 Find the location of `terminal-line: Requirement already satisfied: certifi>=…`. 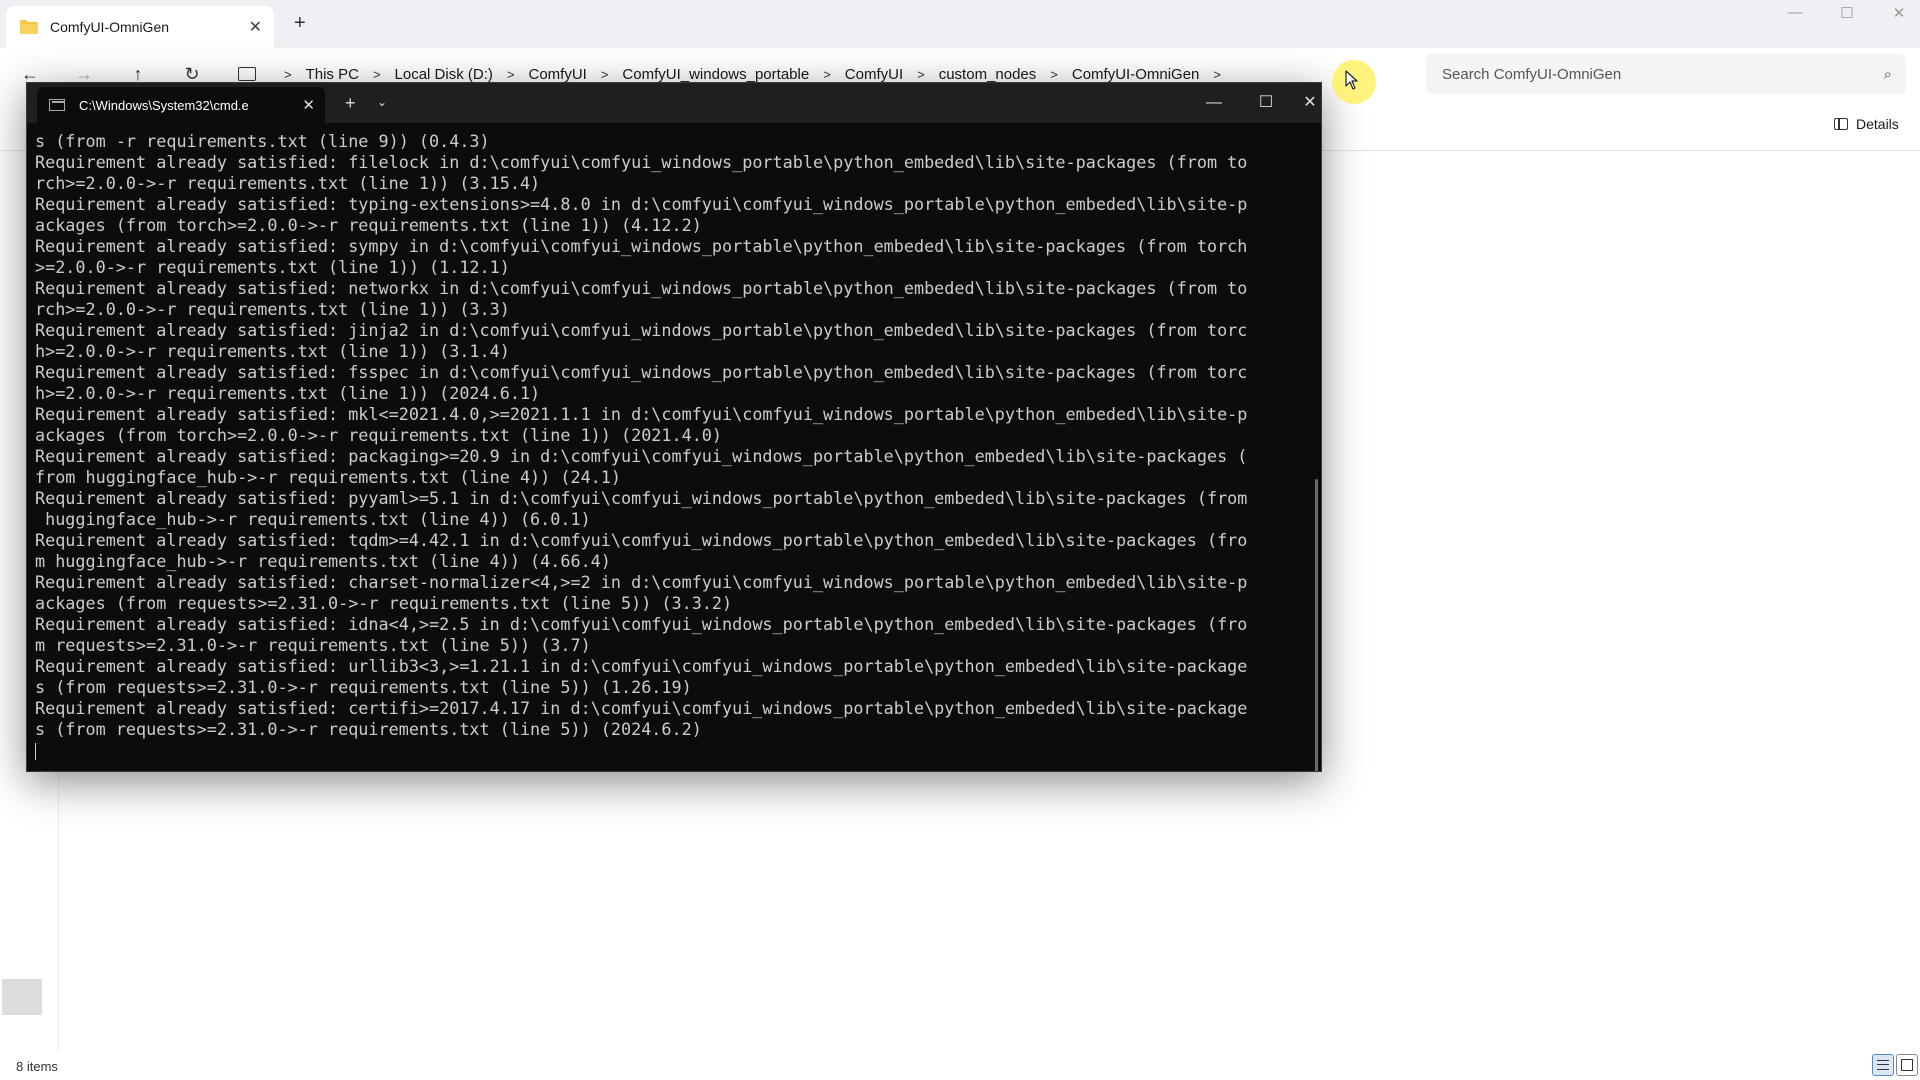

terminal-line: Requirement already satisfied: certifi>=… is located at coordinates (641, 708).